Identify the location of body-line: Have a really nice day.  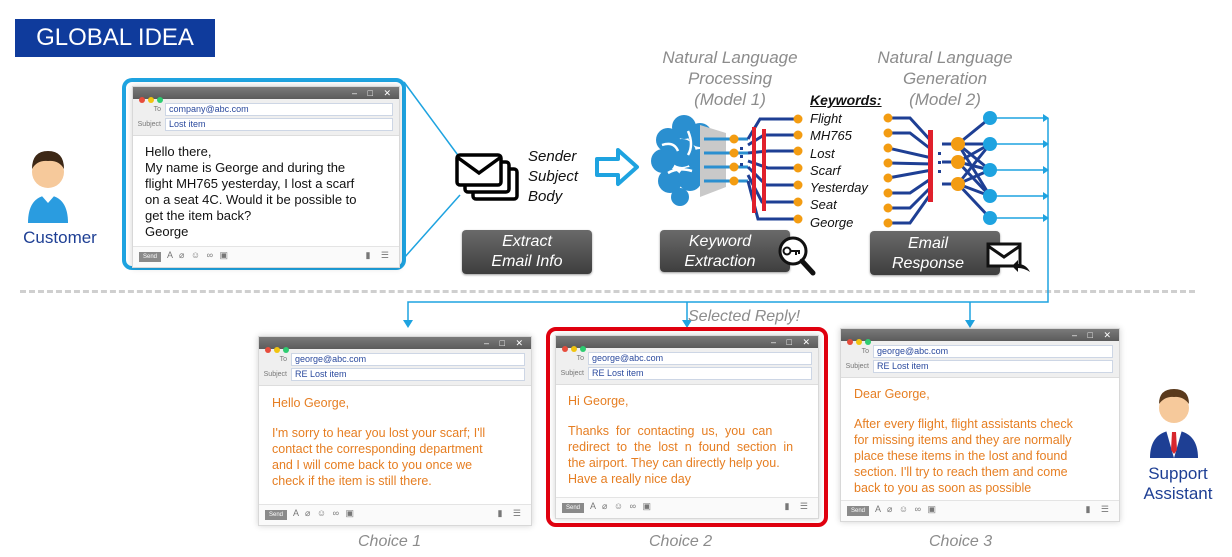
(629, 479).